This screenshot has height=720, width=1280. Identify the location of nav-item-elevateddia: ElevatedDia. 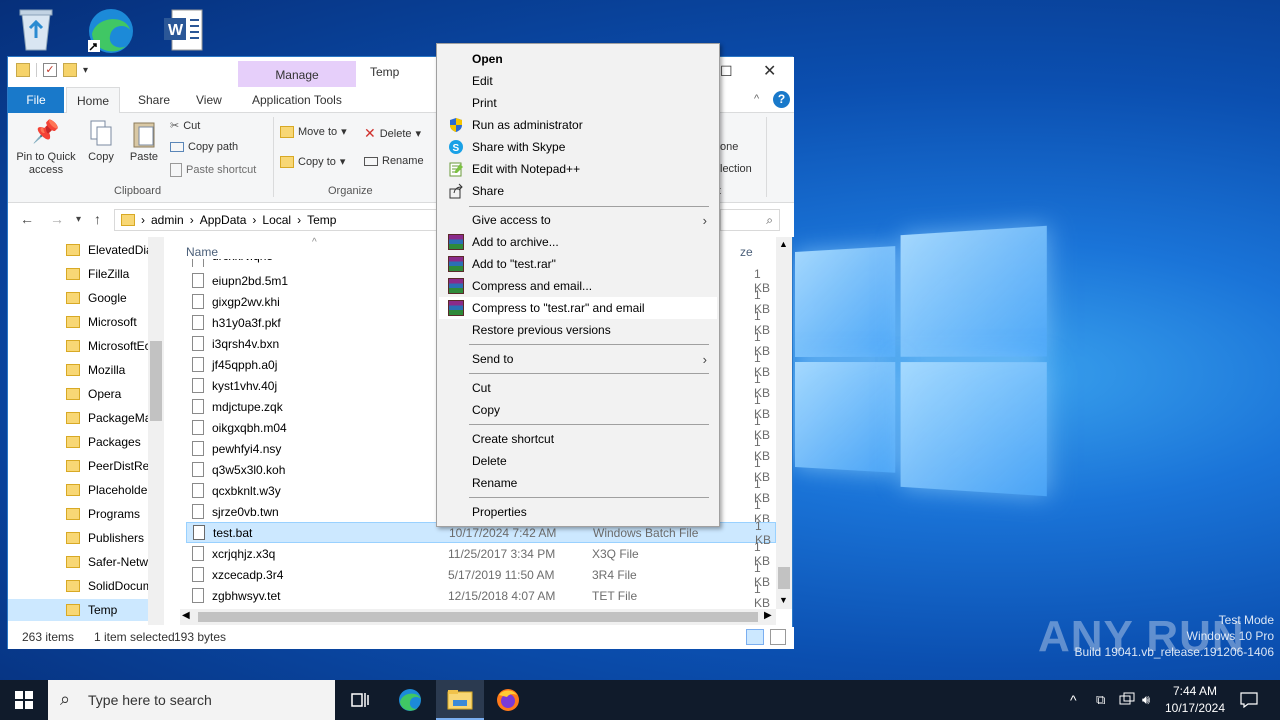
(111, 250).